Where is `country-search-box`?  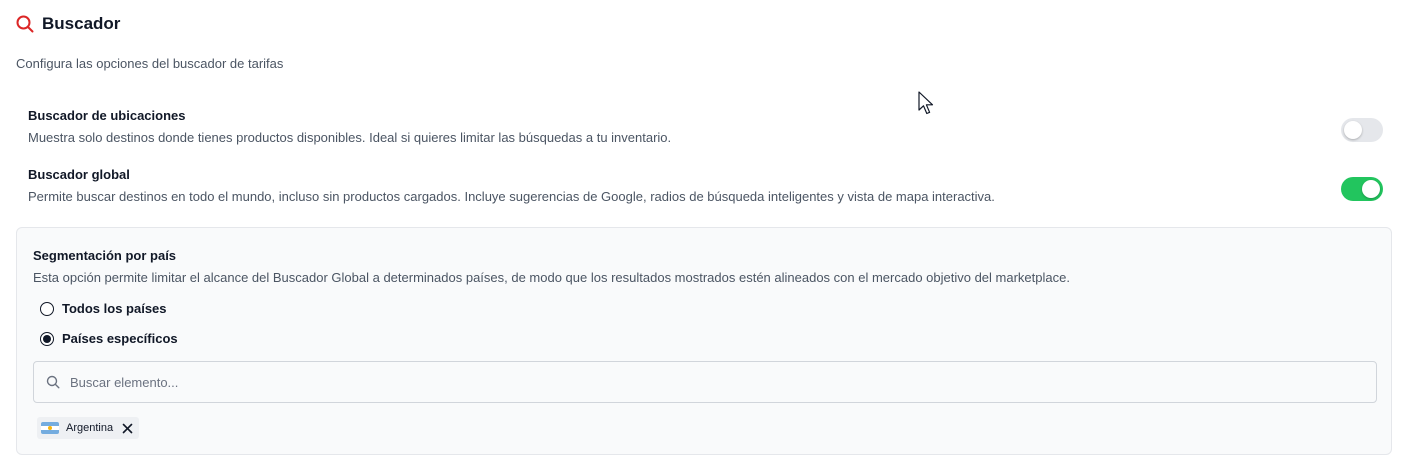
country-search-box is located at coordinates (705, 382).